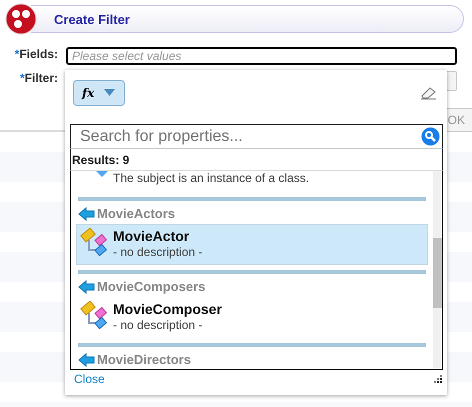 The width and height of the screenshot is (472, 407). Describe the element at coordinates (144, 359) in the screenshot. I see `group-label: MovieDirectors` at that location.